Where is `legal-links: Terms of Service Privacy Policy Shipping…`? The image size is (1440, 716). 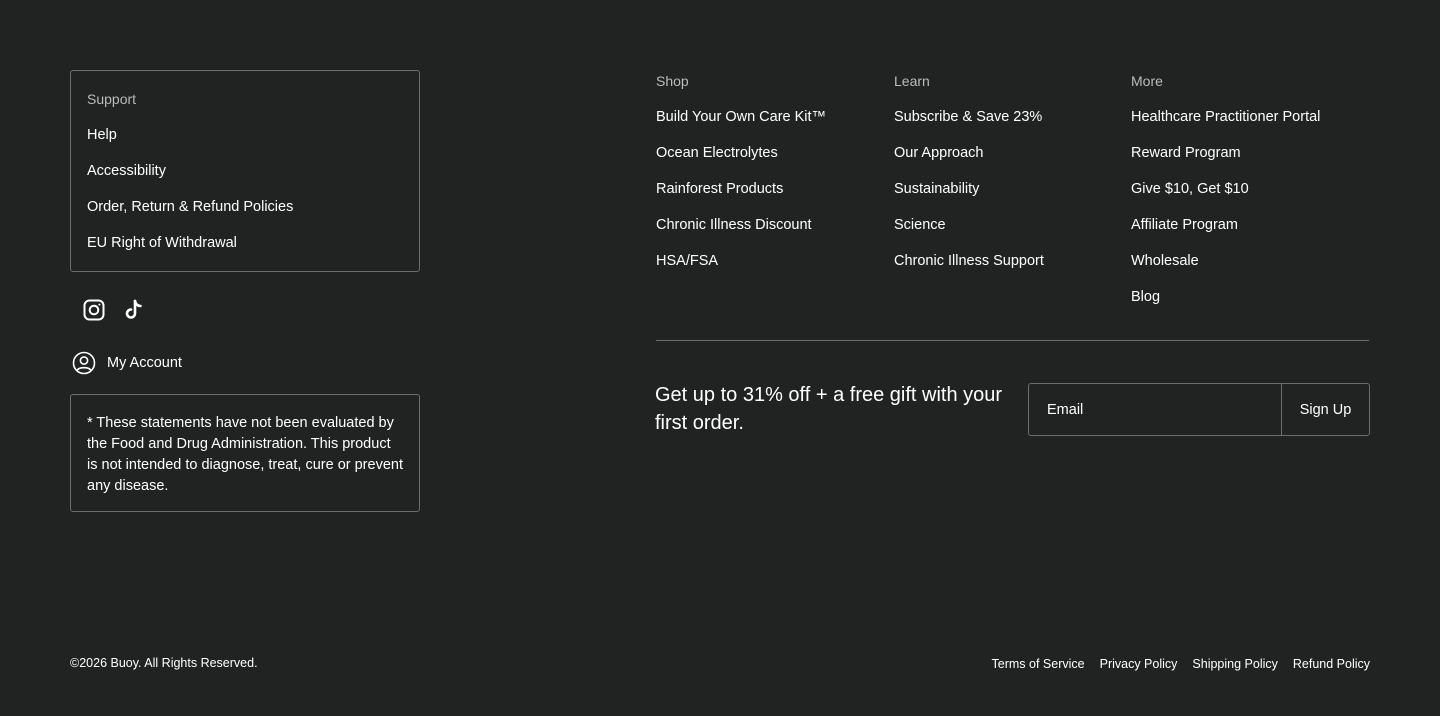
legal-links: Terms of Service Privacy Policy Shipping… is located at coordinates (1181, 664).